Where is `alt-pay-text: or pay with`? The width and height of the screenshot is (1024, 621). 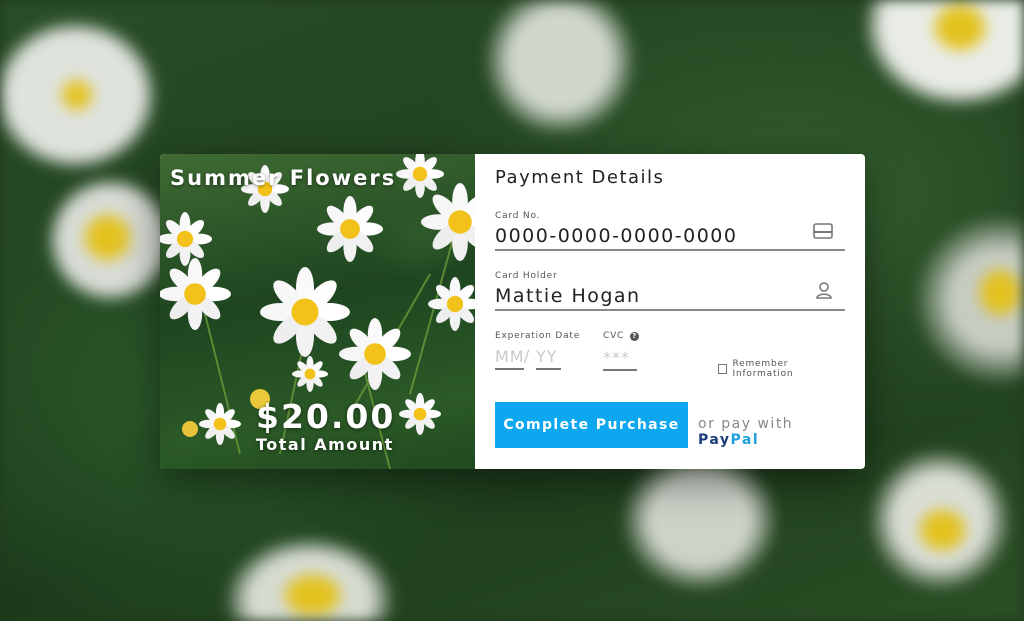 alt-pay-text: or pay with is located at coordinates (746, 424).